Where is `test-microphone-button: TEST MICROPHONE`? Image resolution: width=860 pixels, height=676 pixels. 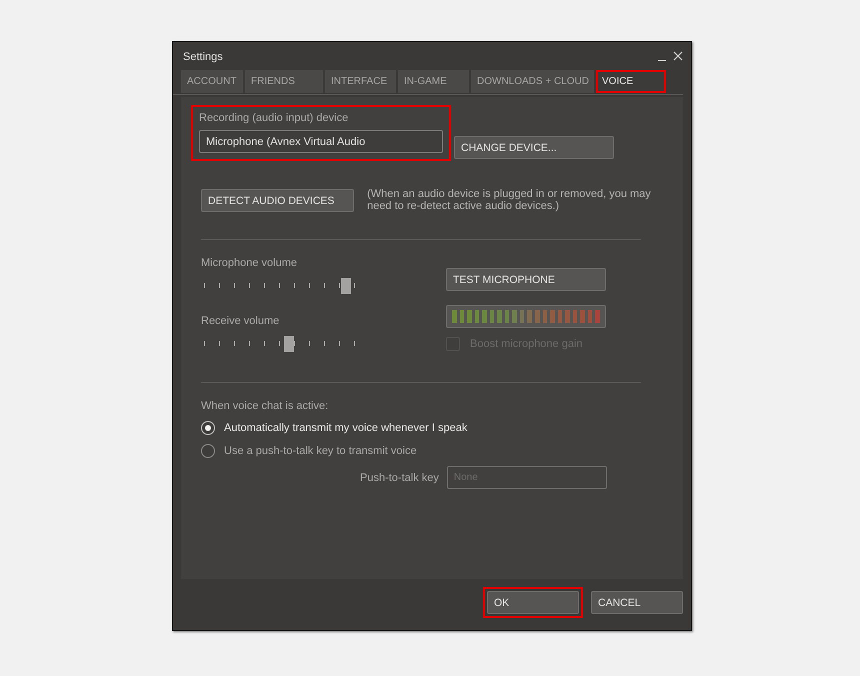 test-microphone-button: TEST MICROPHONE is located at coordinates (526, 279).